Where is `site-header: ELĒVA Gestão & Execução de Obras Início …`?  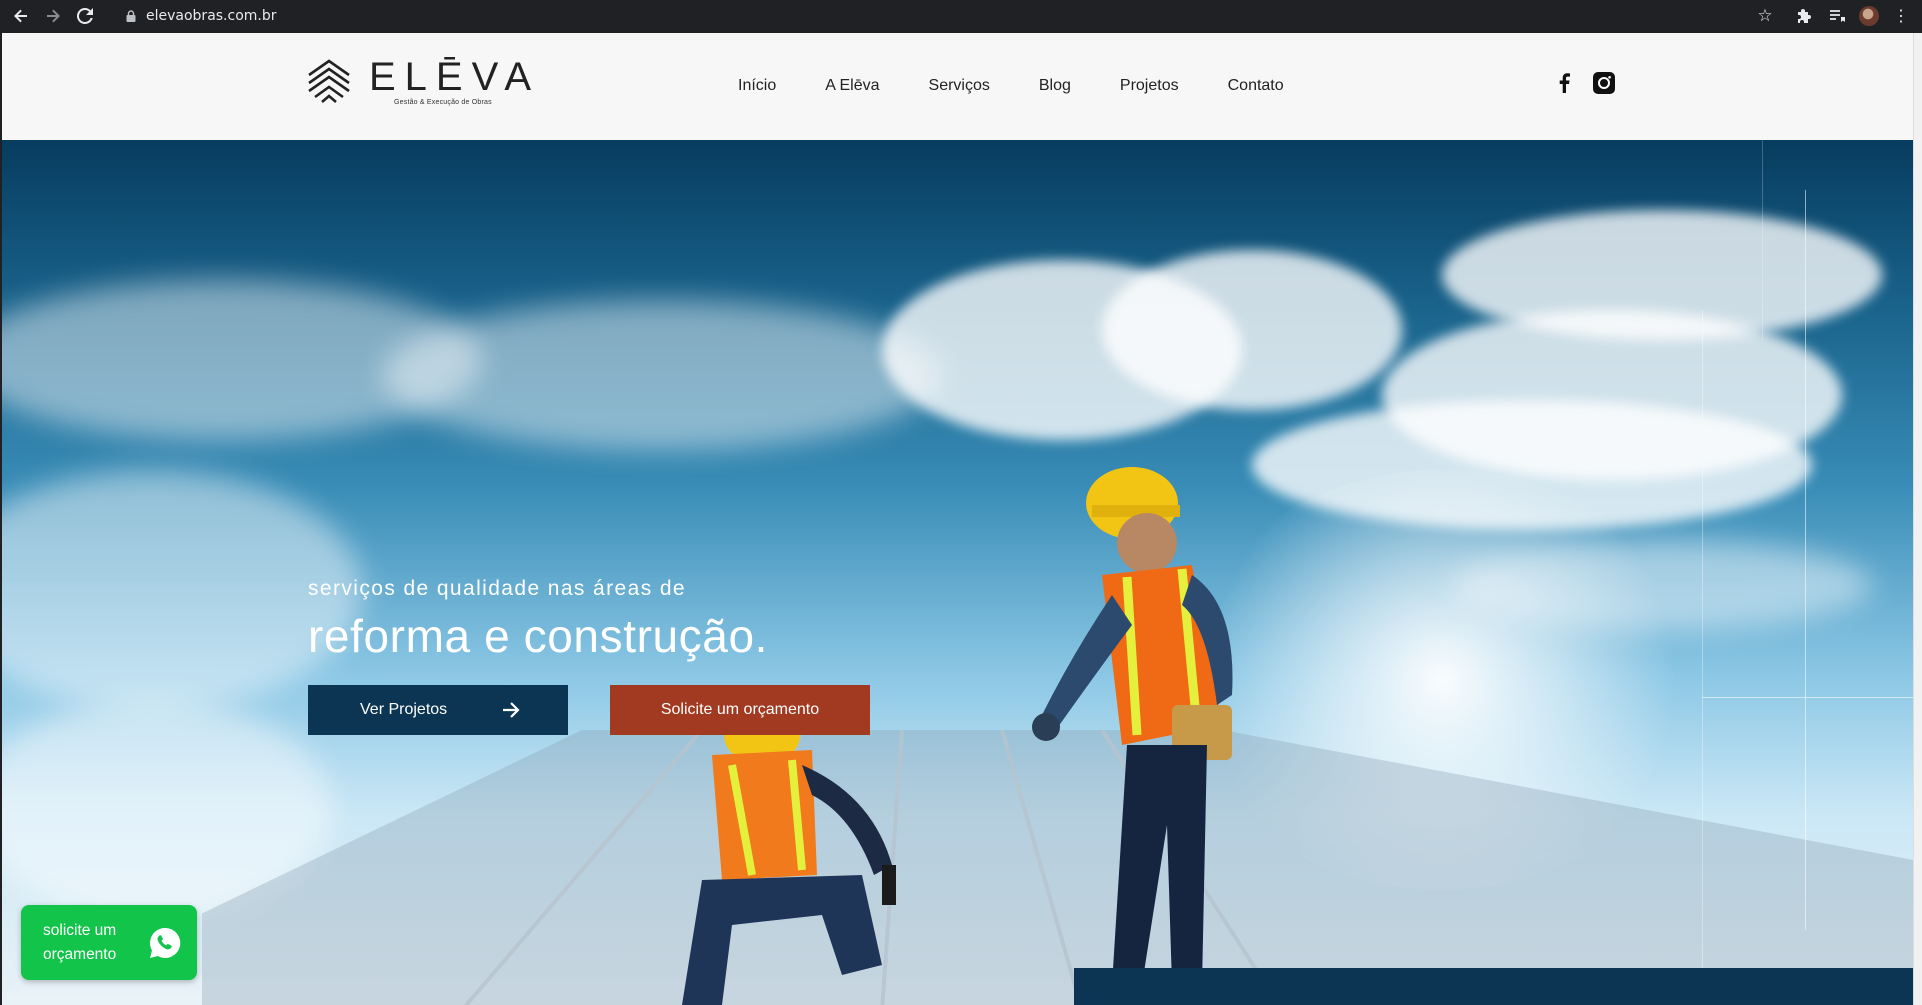
site-header: ELĒVA Gestão & Execução de Obras Início … is located at coordinates (957, 86).